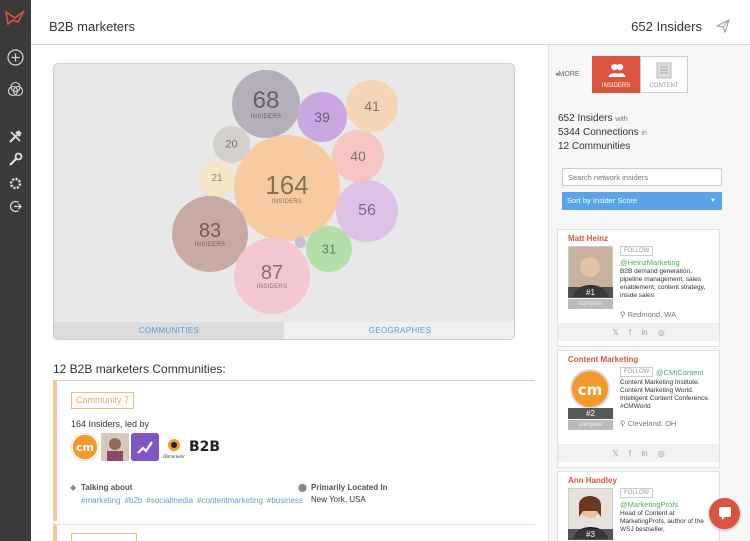 The width and height of the screenshot is (750, 541). What do you see at coordinates (139, 369) in the screenshot?
I see `communities-heading: 12 B2B marketers Communities:` at bounding box center [139, 369].